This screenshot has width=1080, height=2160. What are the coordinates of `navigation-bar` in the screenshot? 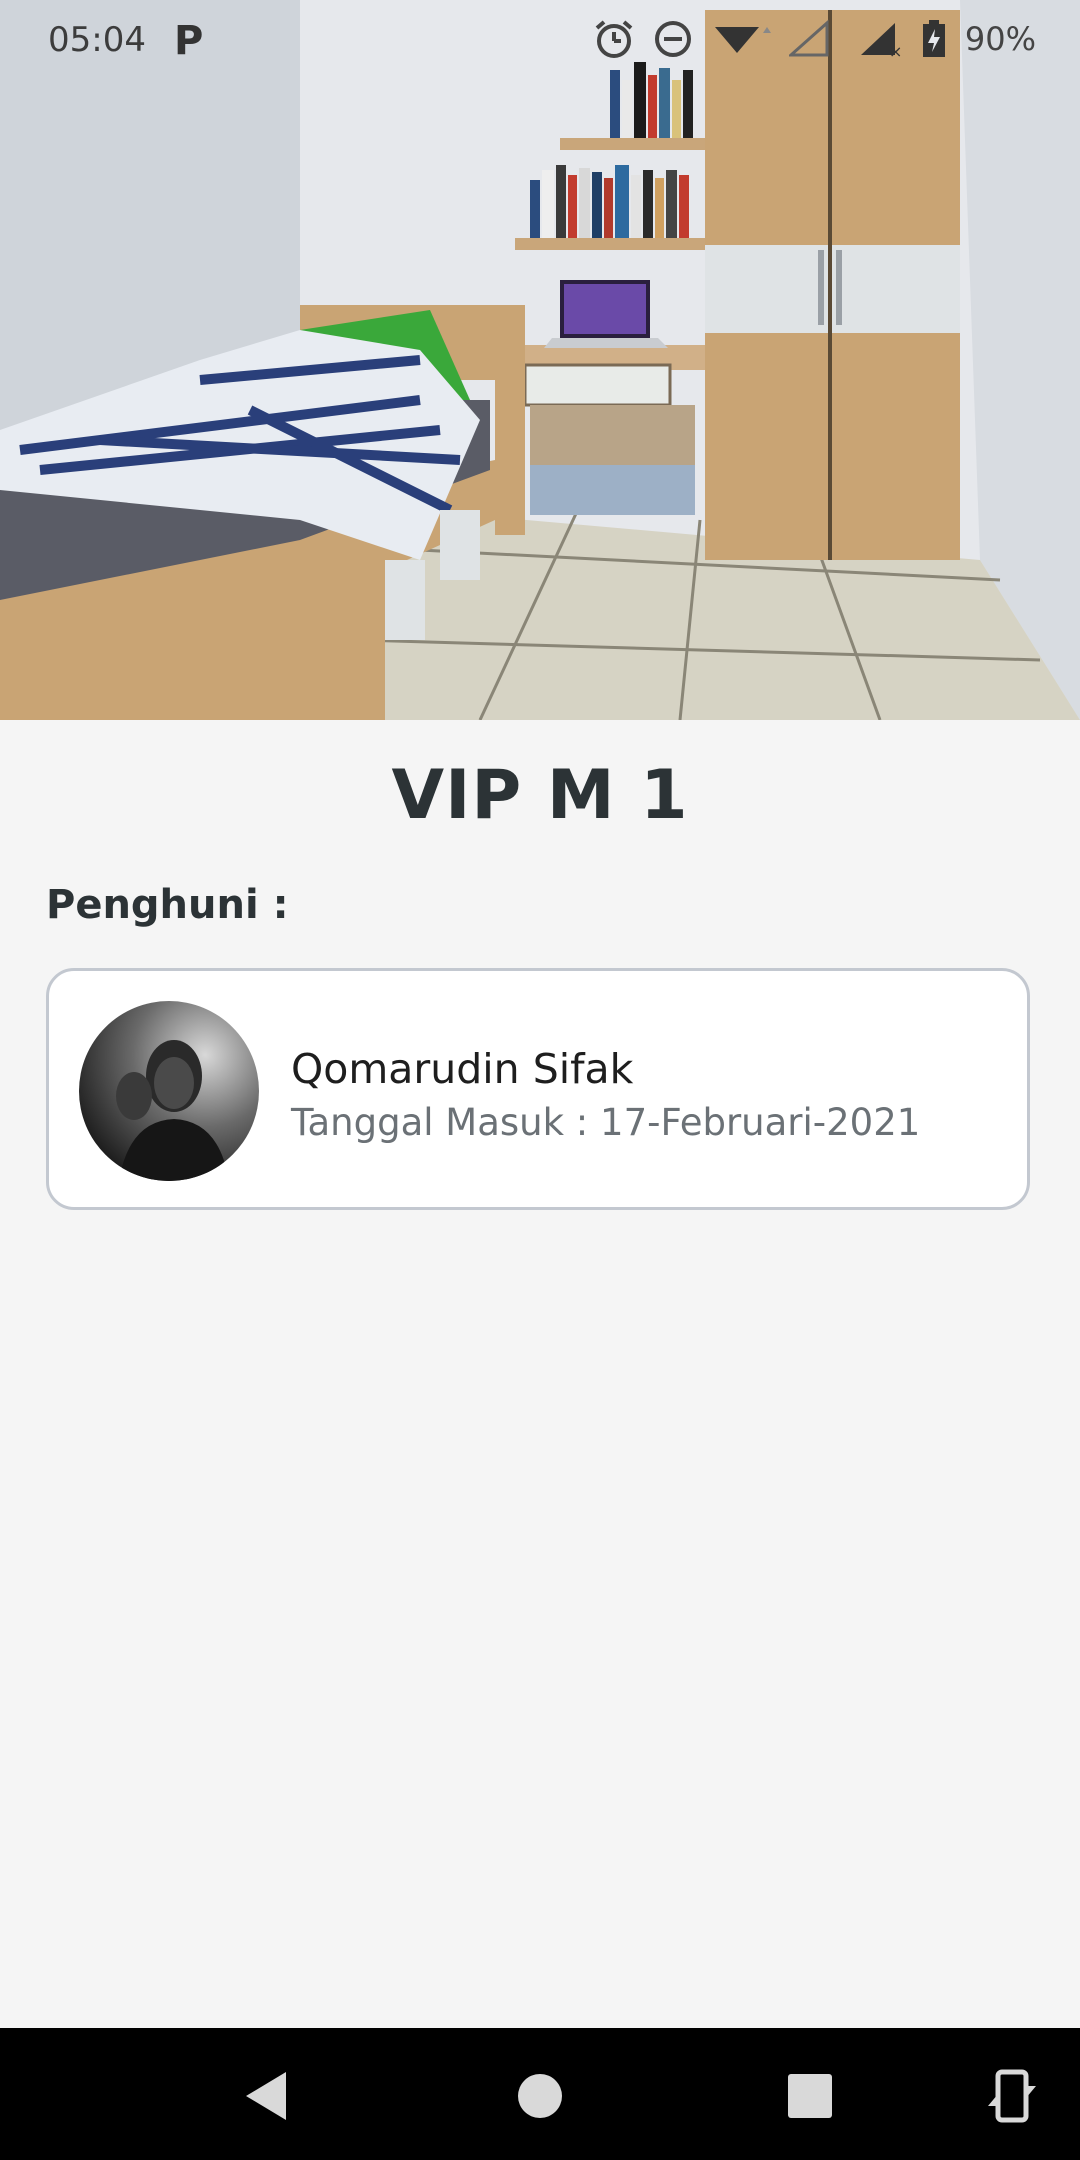 It's located at (540, 2094).